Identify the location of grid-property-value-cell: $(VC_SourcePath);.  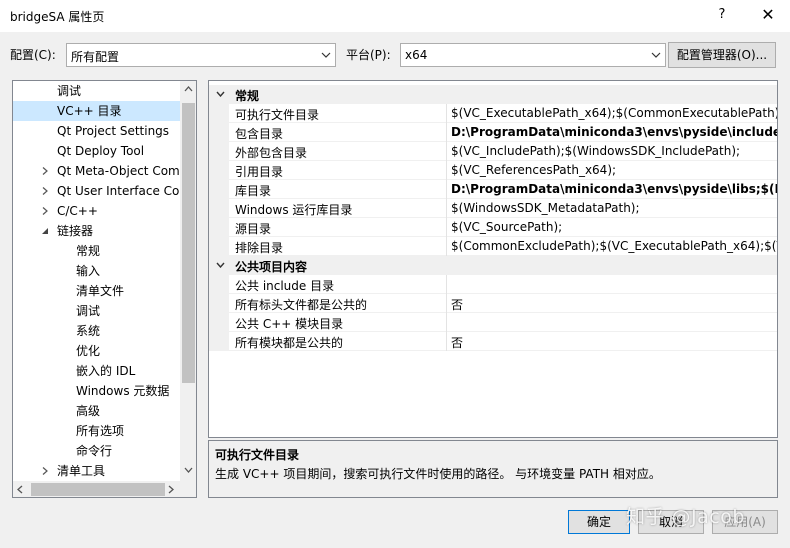
(611, 227).